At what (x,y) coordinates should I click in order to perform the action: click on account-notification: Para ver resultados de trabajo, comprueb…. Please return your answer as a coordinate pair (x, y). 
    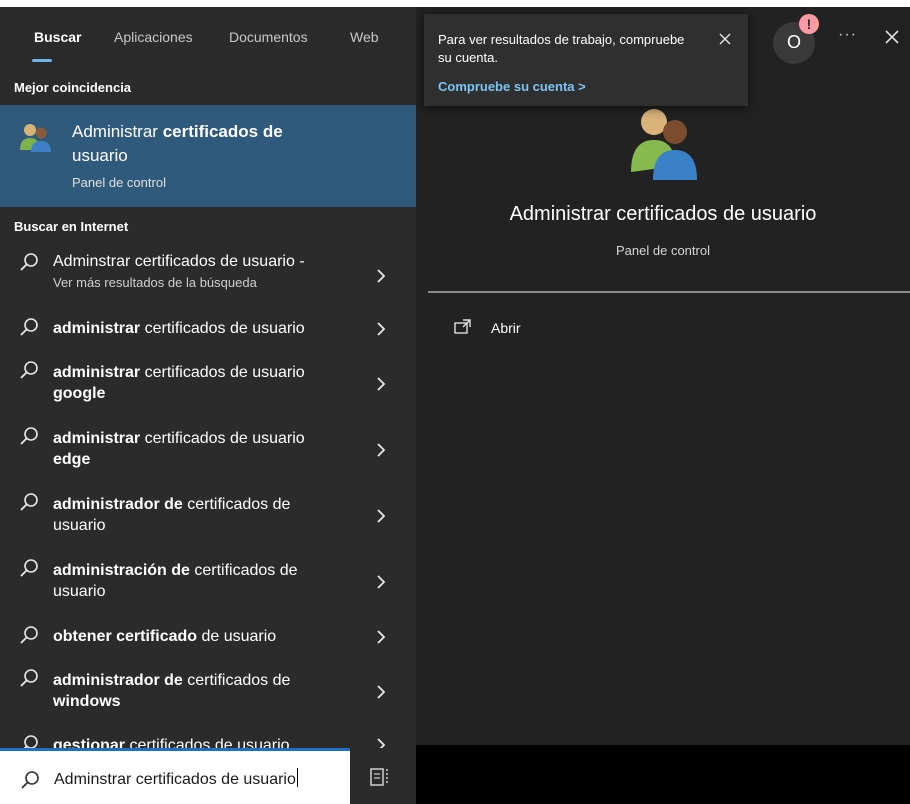
    Looking at the image, I should click on (586, 60).